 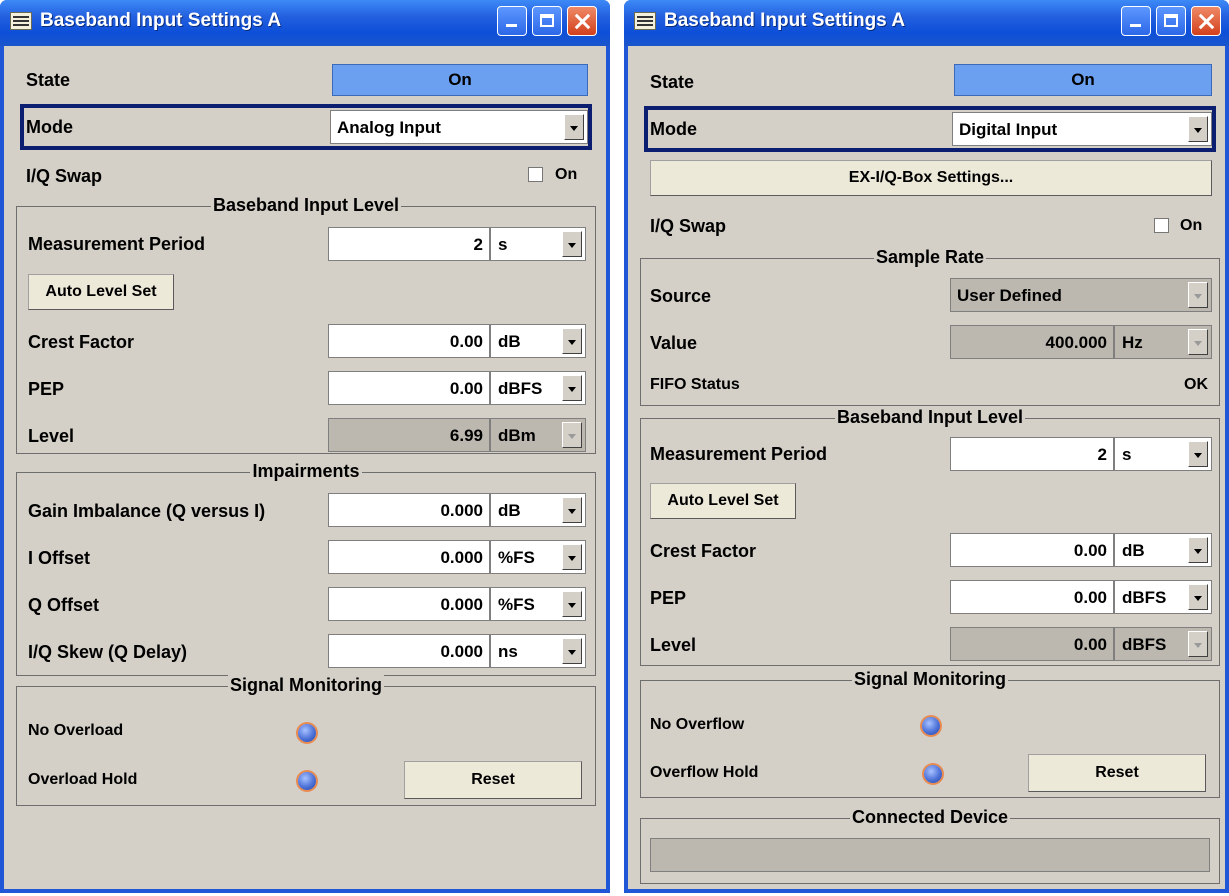 What do you see at coordinates (785, 20) in the screenshot?
I see `window-title: Baseband Input Settings A` at bounding box center [785, 20].